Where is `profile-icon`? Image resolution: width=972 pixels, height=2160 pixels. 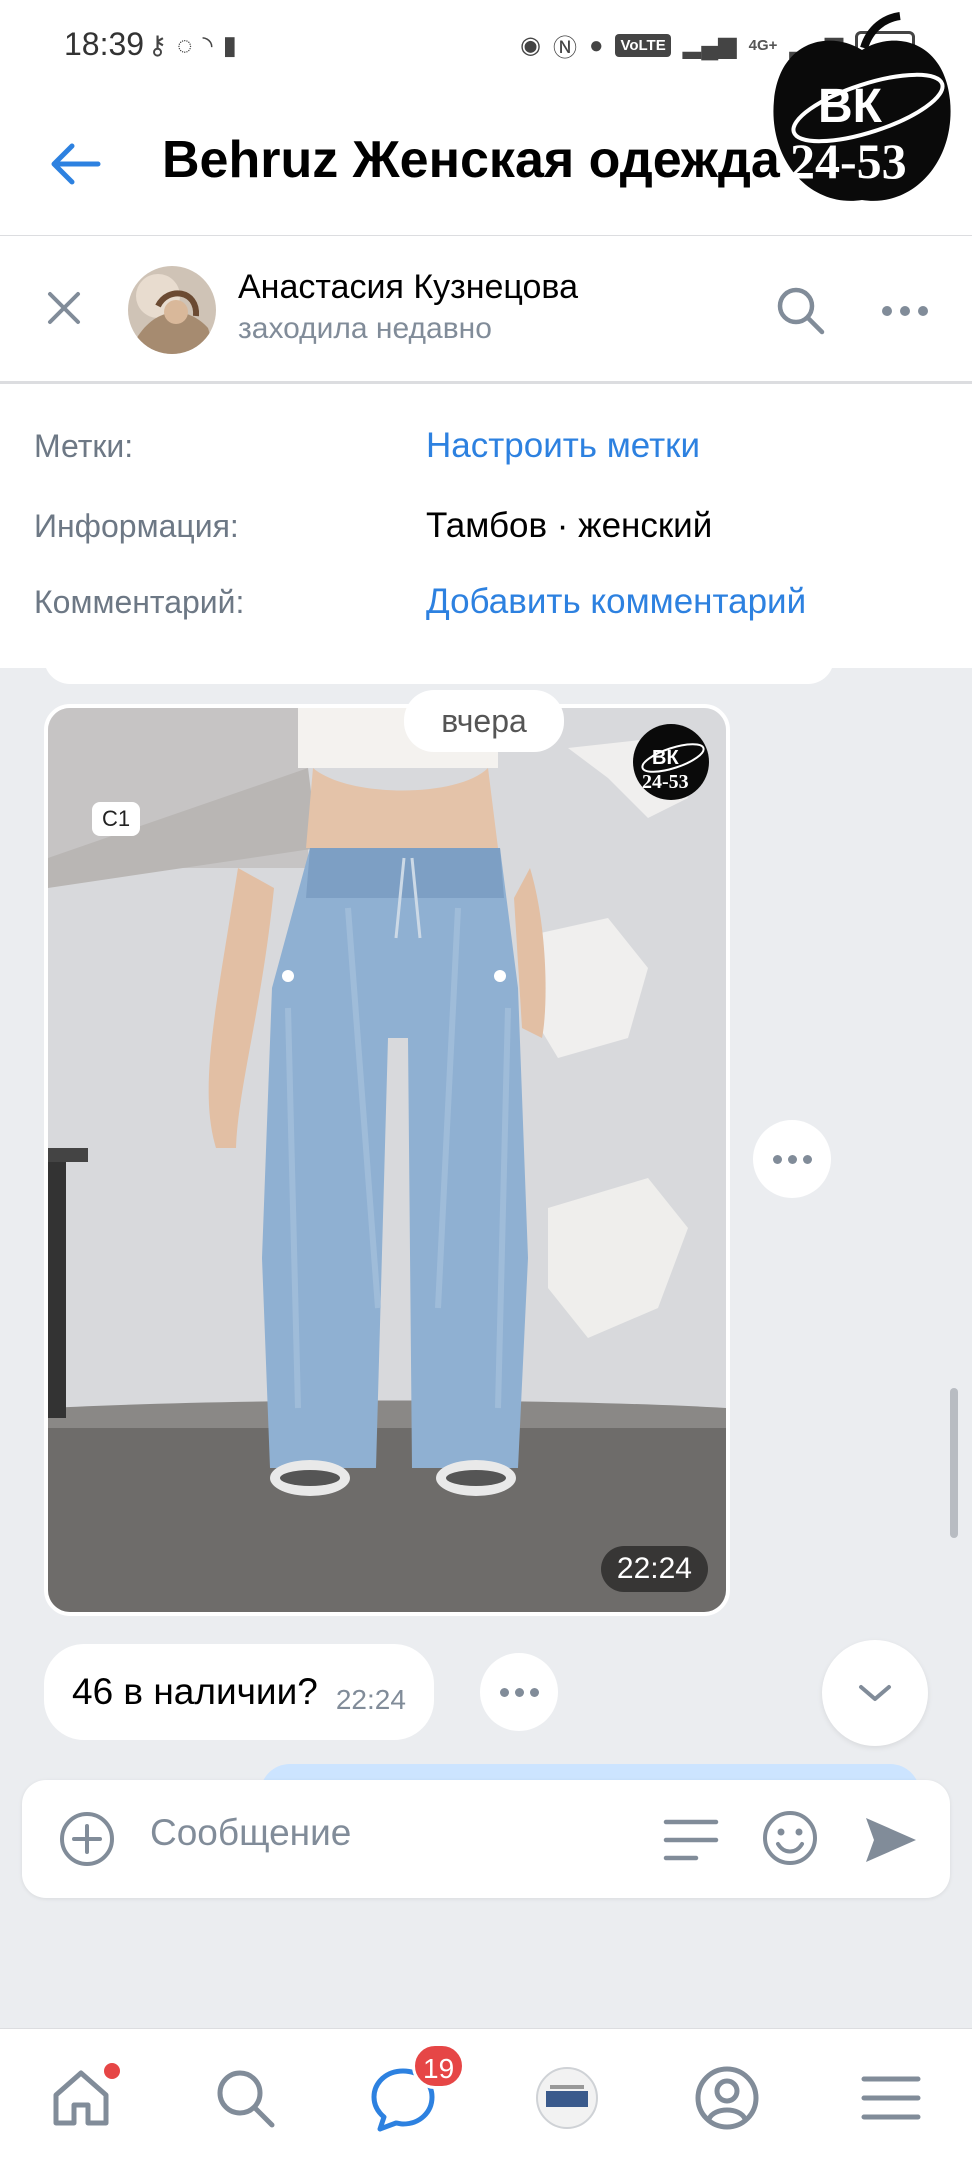
profile-icon is located at coordinates (727, 2098).